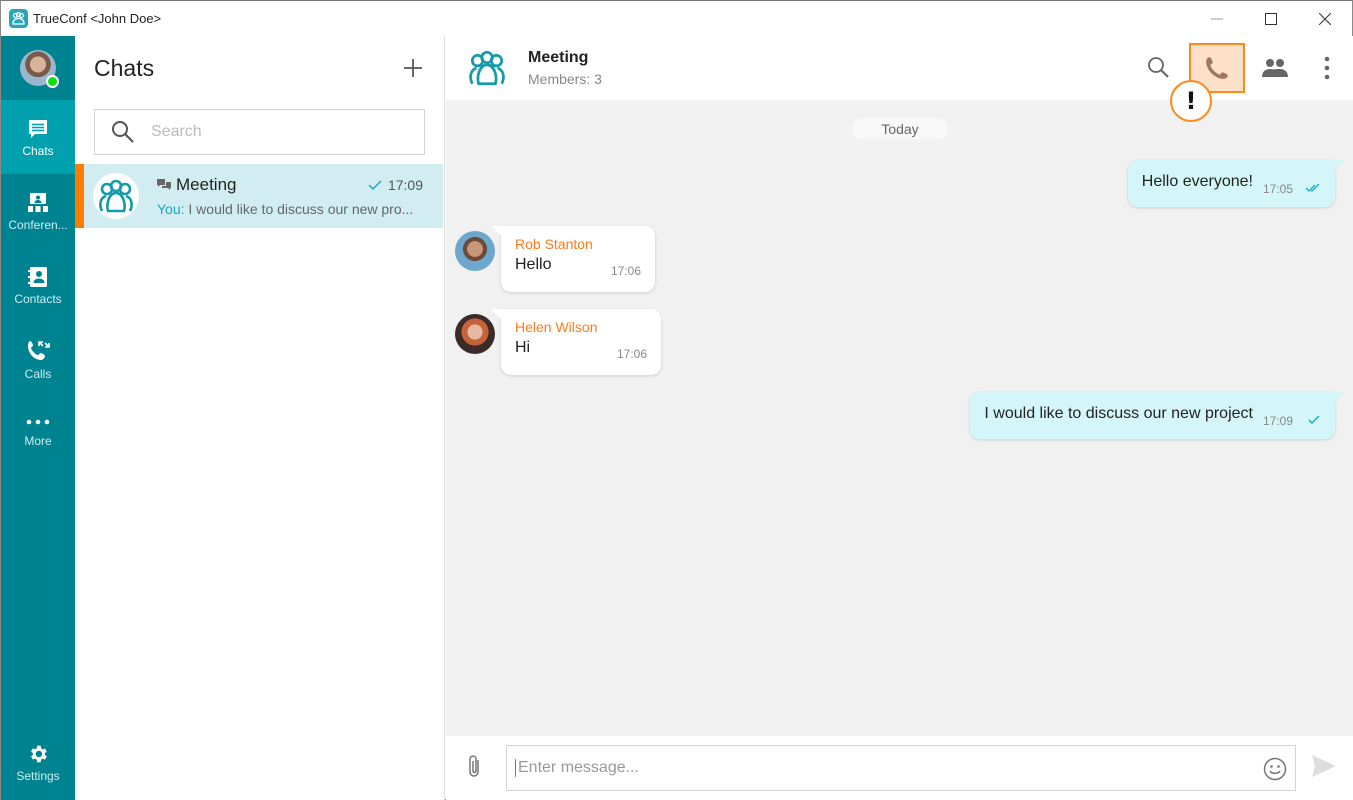 The height and width of the screenshot is (800, 1353). What do you see at coordinates (875, 768) in the screenshot?
I see `message-input` at bounding box center [875, 768].